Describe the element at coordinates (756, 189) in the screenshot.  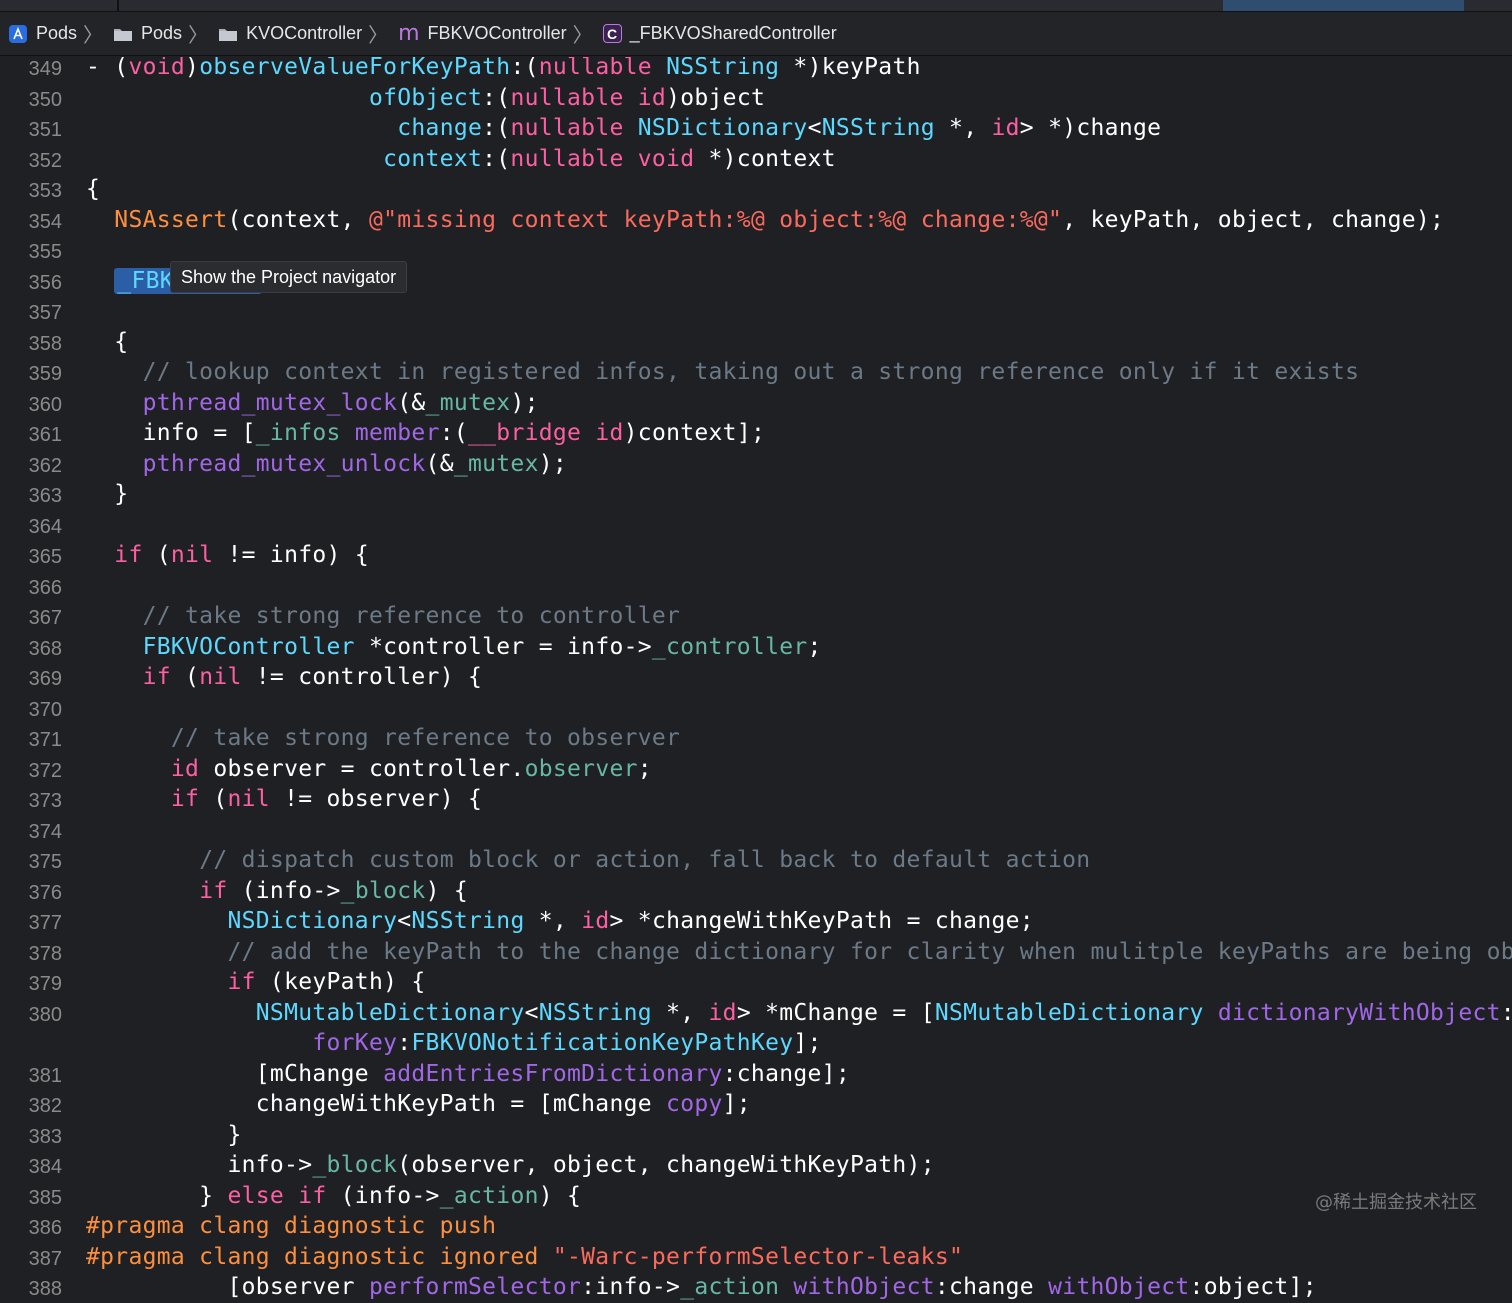
I see `code-line: 353 {` at that location.